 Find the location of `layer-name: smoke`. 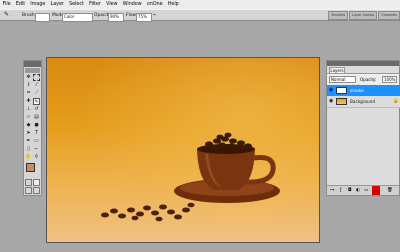

layer-name: smoke is located at coordinates (357, 90).